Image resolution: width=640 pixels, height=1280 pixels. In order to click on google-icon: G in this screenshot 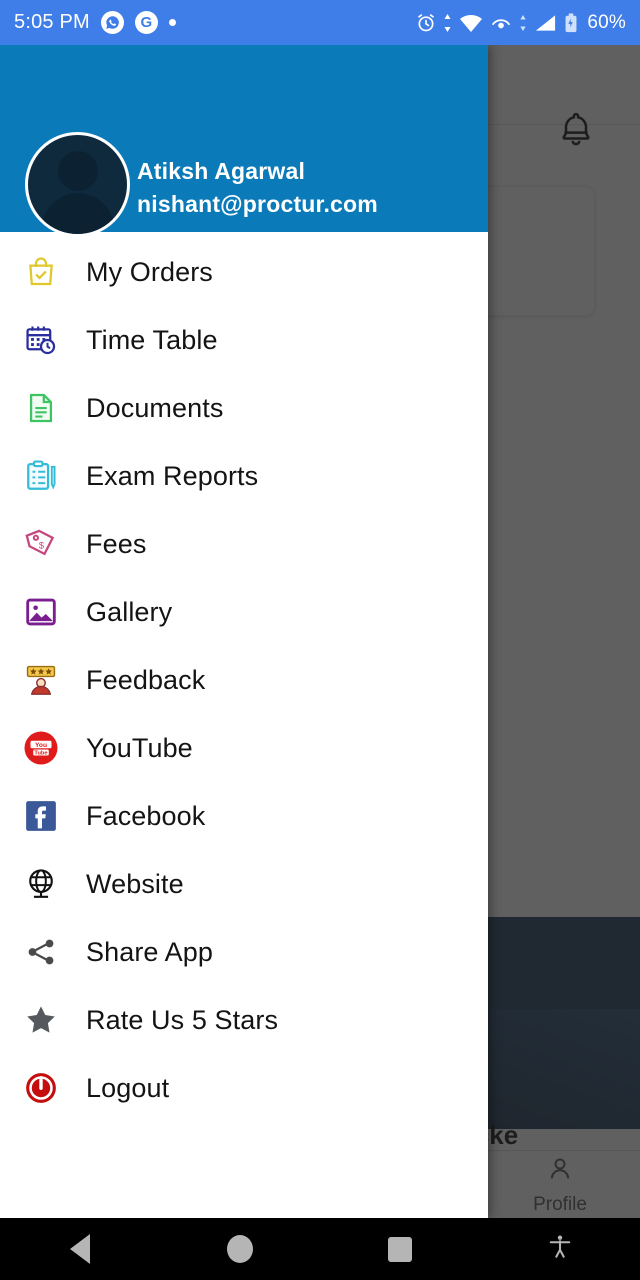, I will do `click(146, 22)`.